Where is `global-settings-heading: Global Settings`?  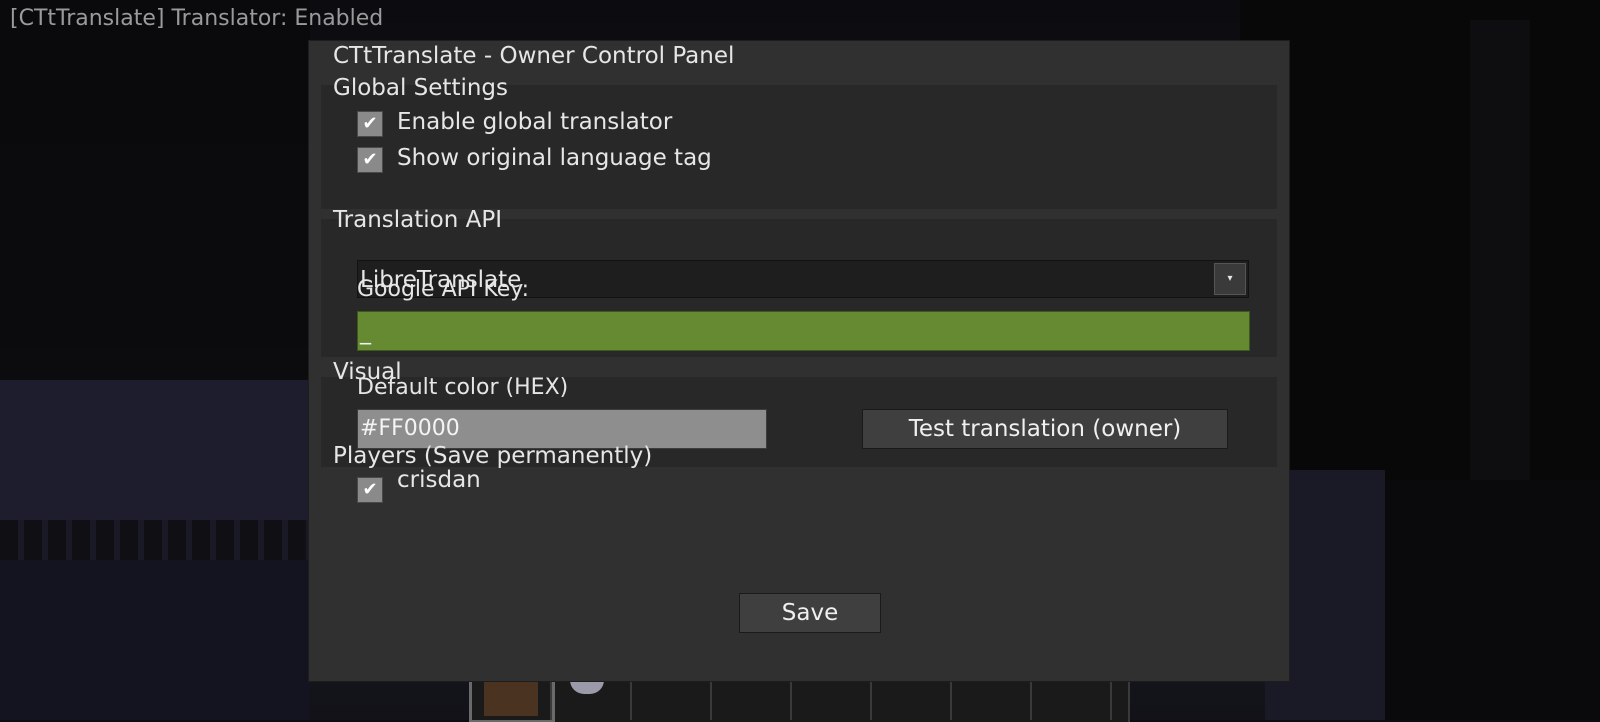
global-settings-heading: Global Settings is located at coordinates (421, 88).